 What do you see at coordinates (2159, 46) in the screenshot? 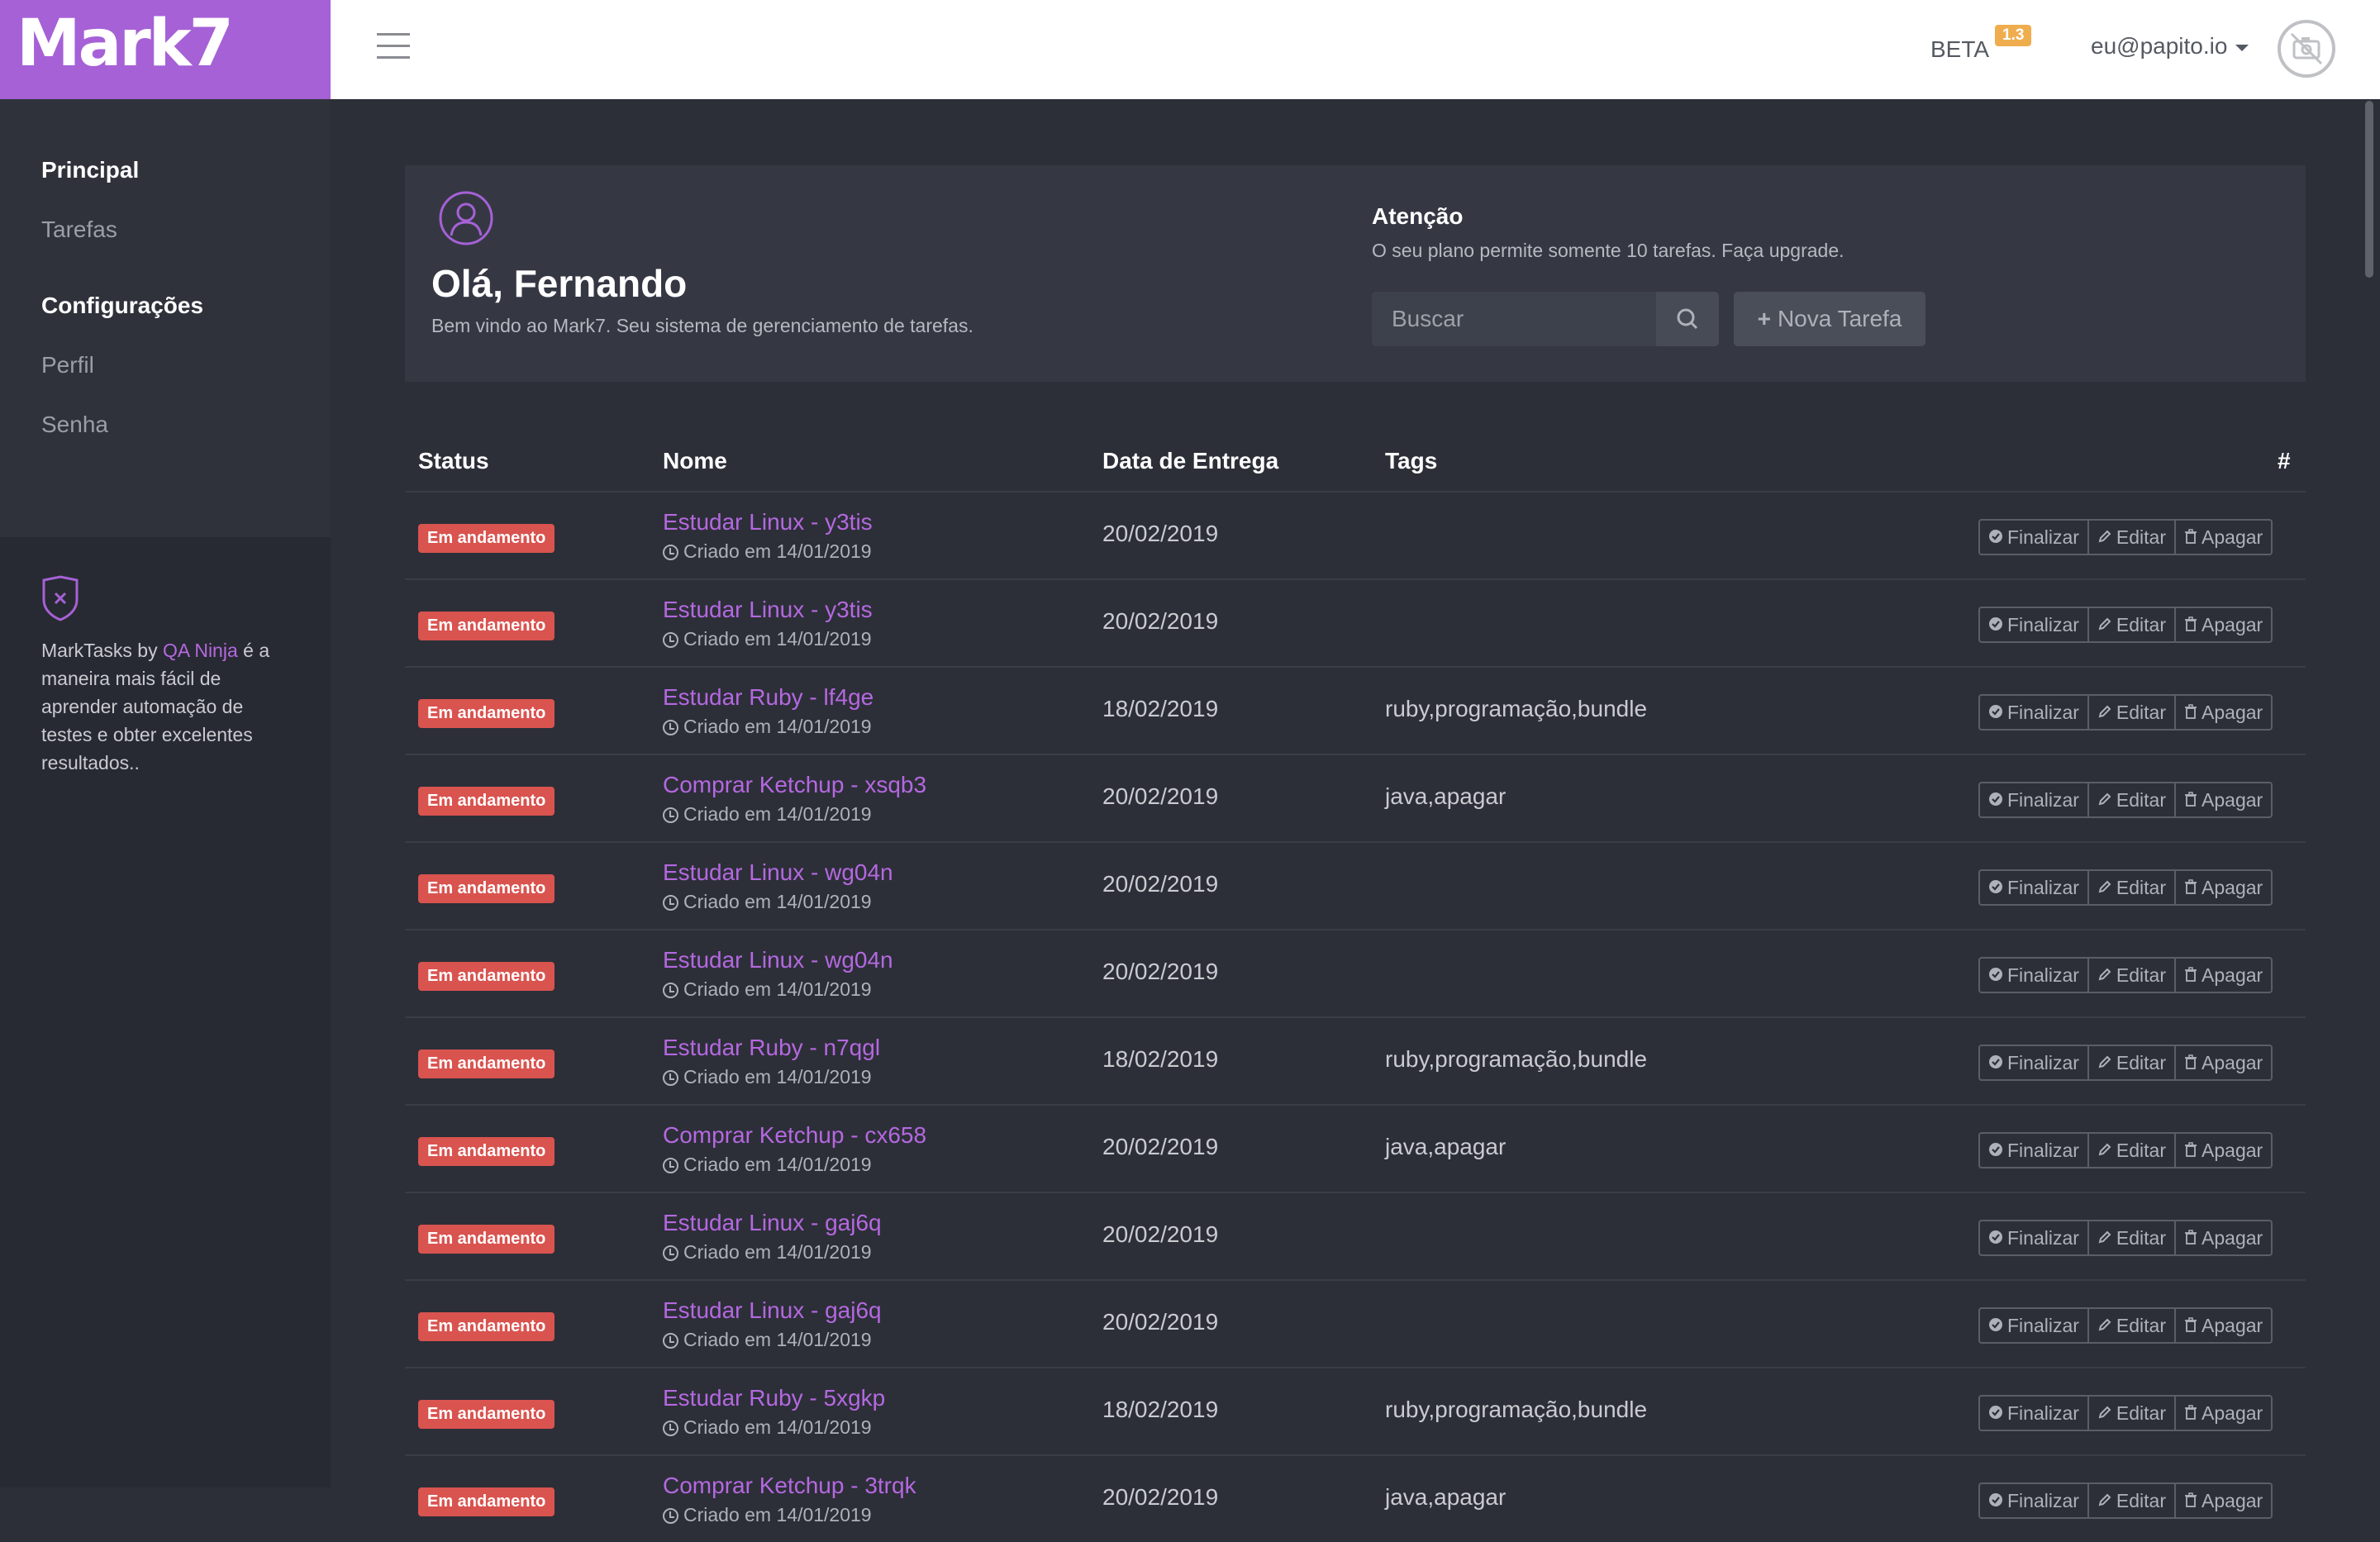
I see `user-email: eu@papito.io` at bounding box center [2159, 46].